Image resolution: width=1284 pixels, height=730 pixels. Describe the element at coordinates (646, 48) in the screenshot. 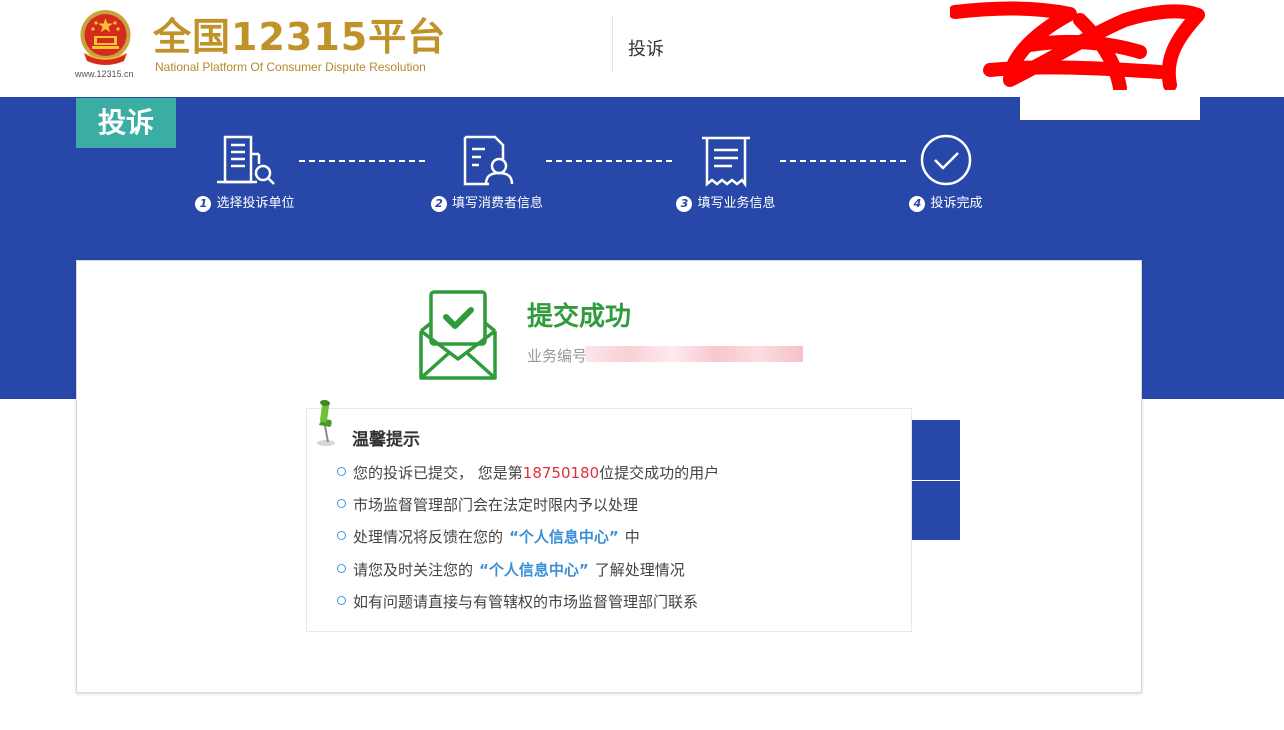

I see `nav-complaint-link: 投诉` at that location.